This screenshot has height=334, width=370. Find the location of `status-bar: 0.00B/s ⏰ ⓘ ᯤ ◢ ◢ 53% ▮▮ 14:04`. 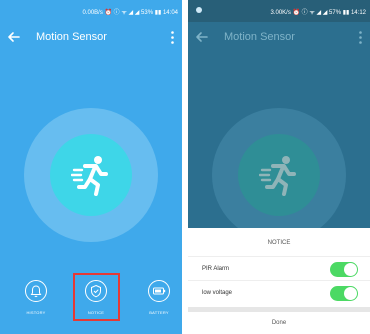

status-bar: 0.00B/s ⏰ ⓘ ᯤ ◢ ◢ 53% ▮▮ 14:04 is located at coordinates (91, 11).